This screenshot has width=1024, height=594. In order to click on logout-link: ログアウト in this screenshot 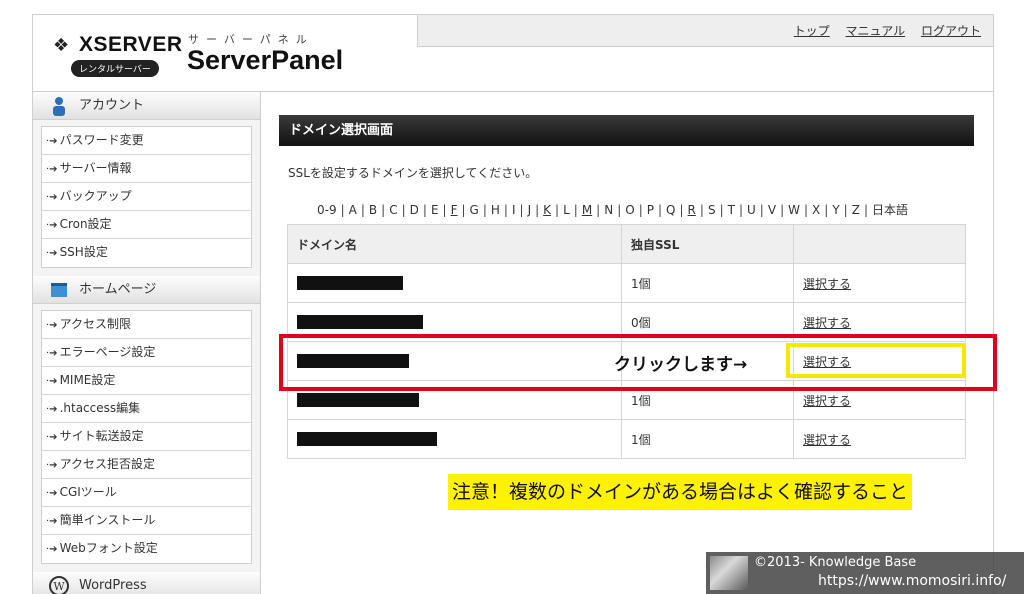, I will do `click(951, 31)`.